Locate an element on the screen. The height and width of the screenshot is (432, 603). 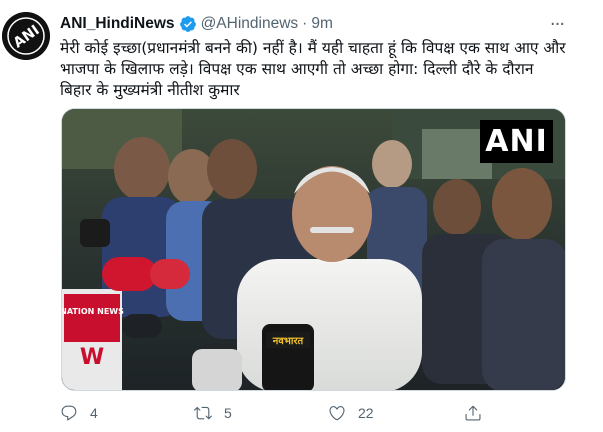
retweet-button: 5 is located at coordinates (213, 413).